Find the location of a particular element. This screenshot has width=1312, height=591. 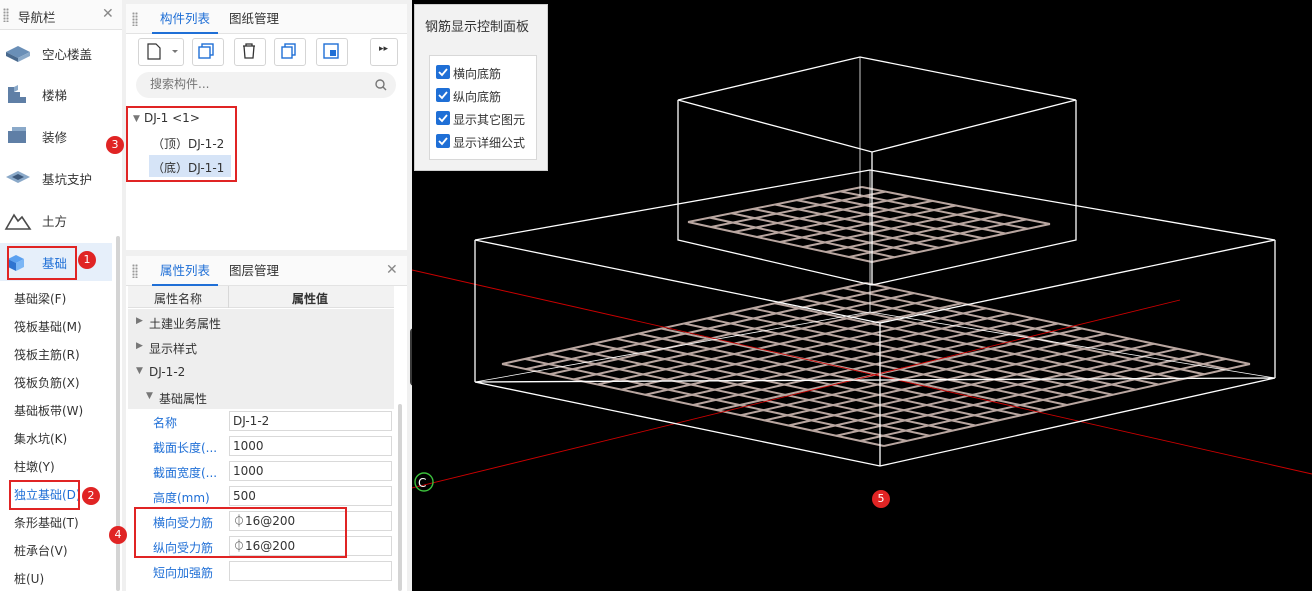

nav-item-stairs: 楼梯 is located at coordinates (56, 94).